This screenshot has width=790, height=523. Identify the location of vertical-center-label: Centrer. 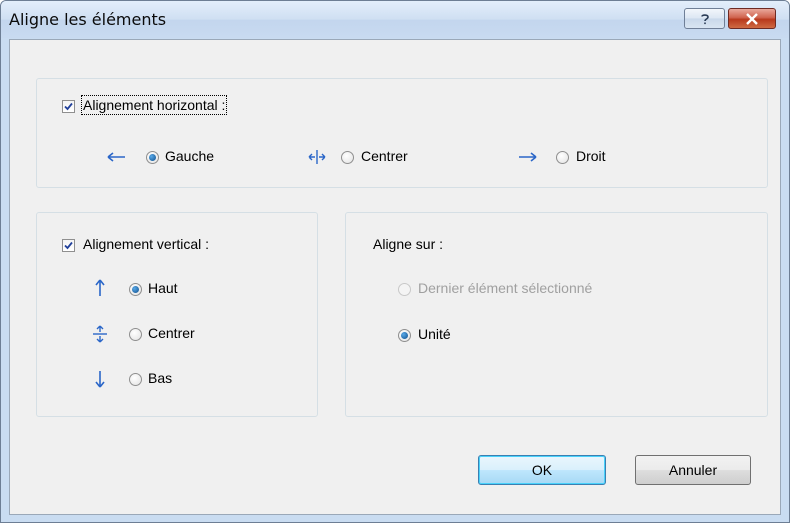
(171, 333).